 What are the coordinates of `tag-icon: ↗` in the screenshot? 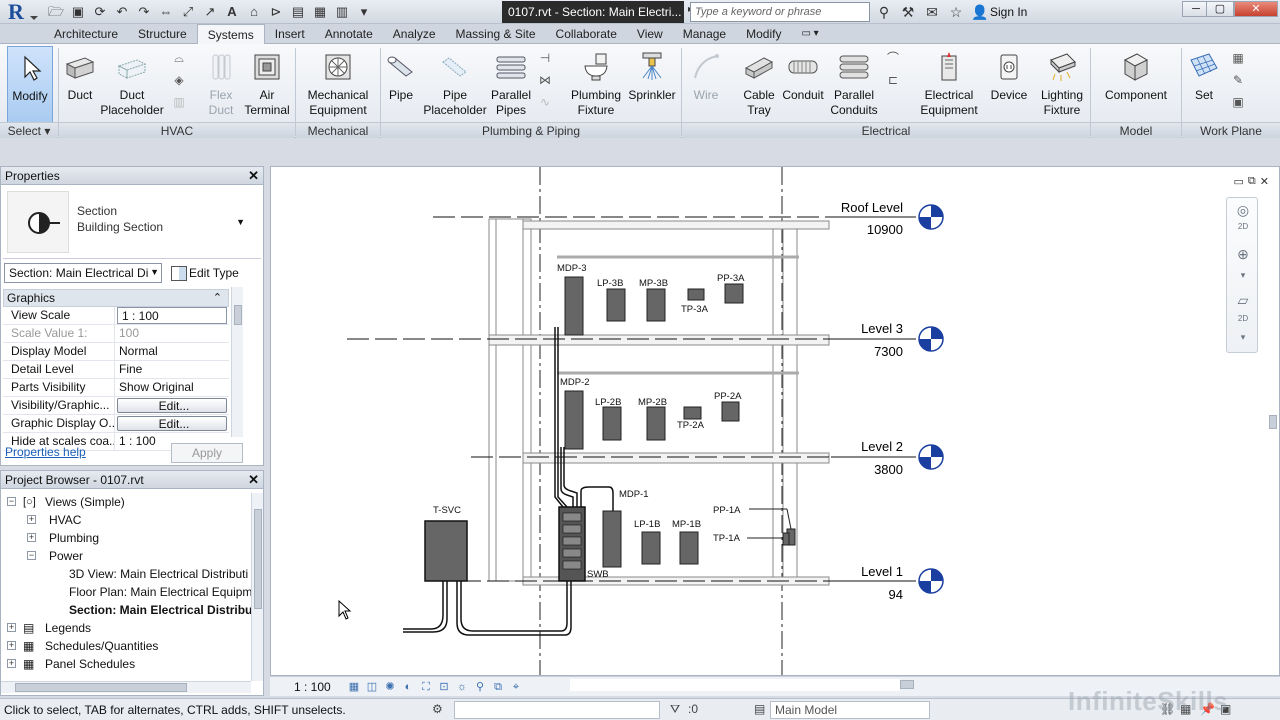 It's located at (210, 12).